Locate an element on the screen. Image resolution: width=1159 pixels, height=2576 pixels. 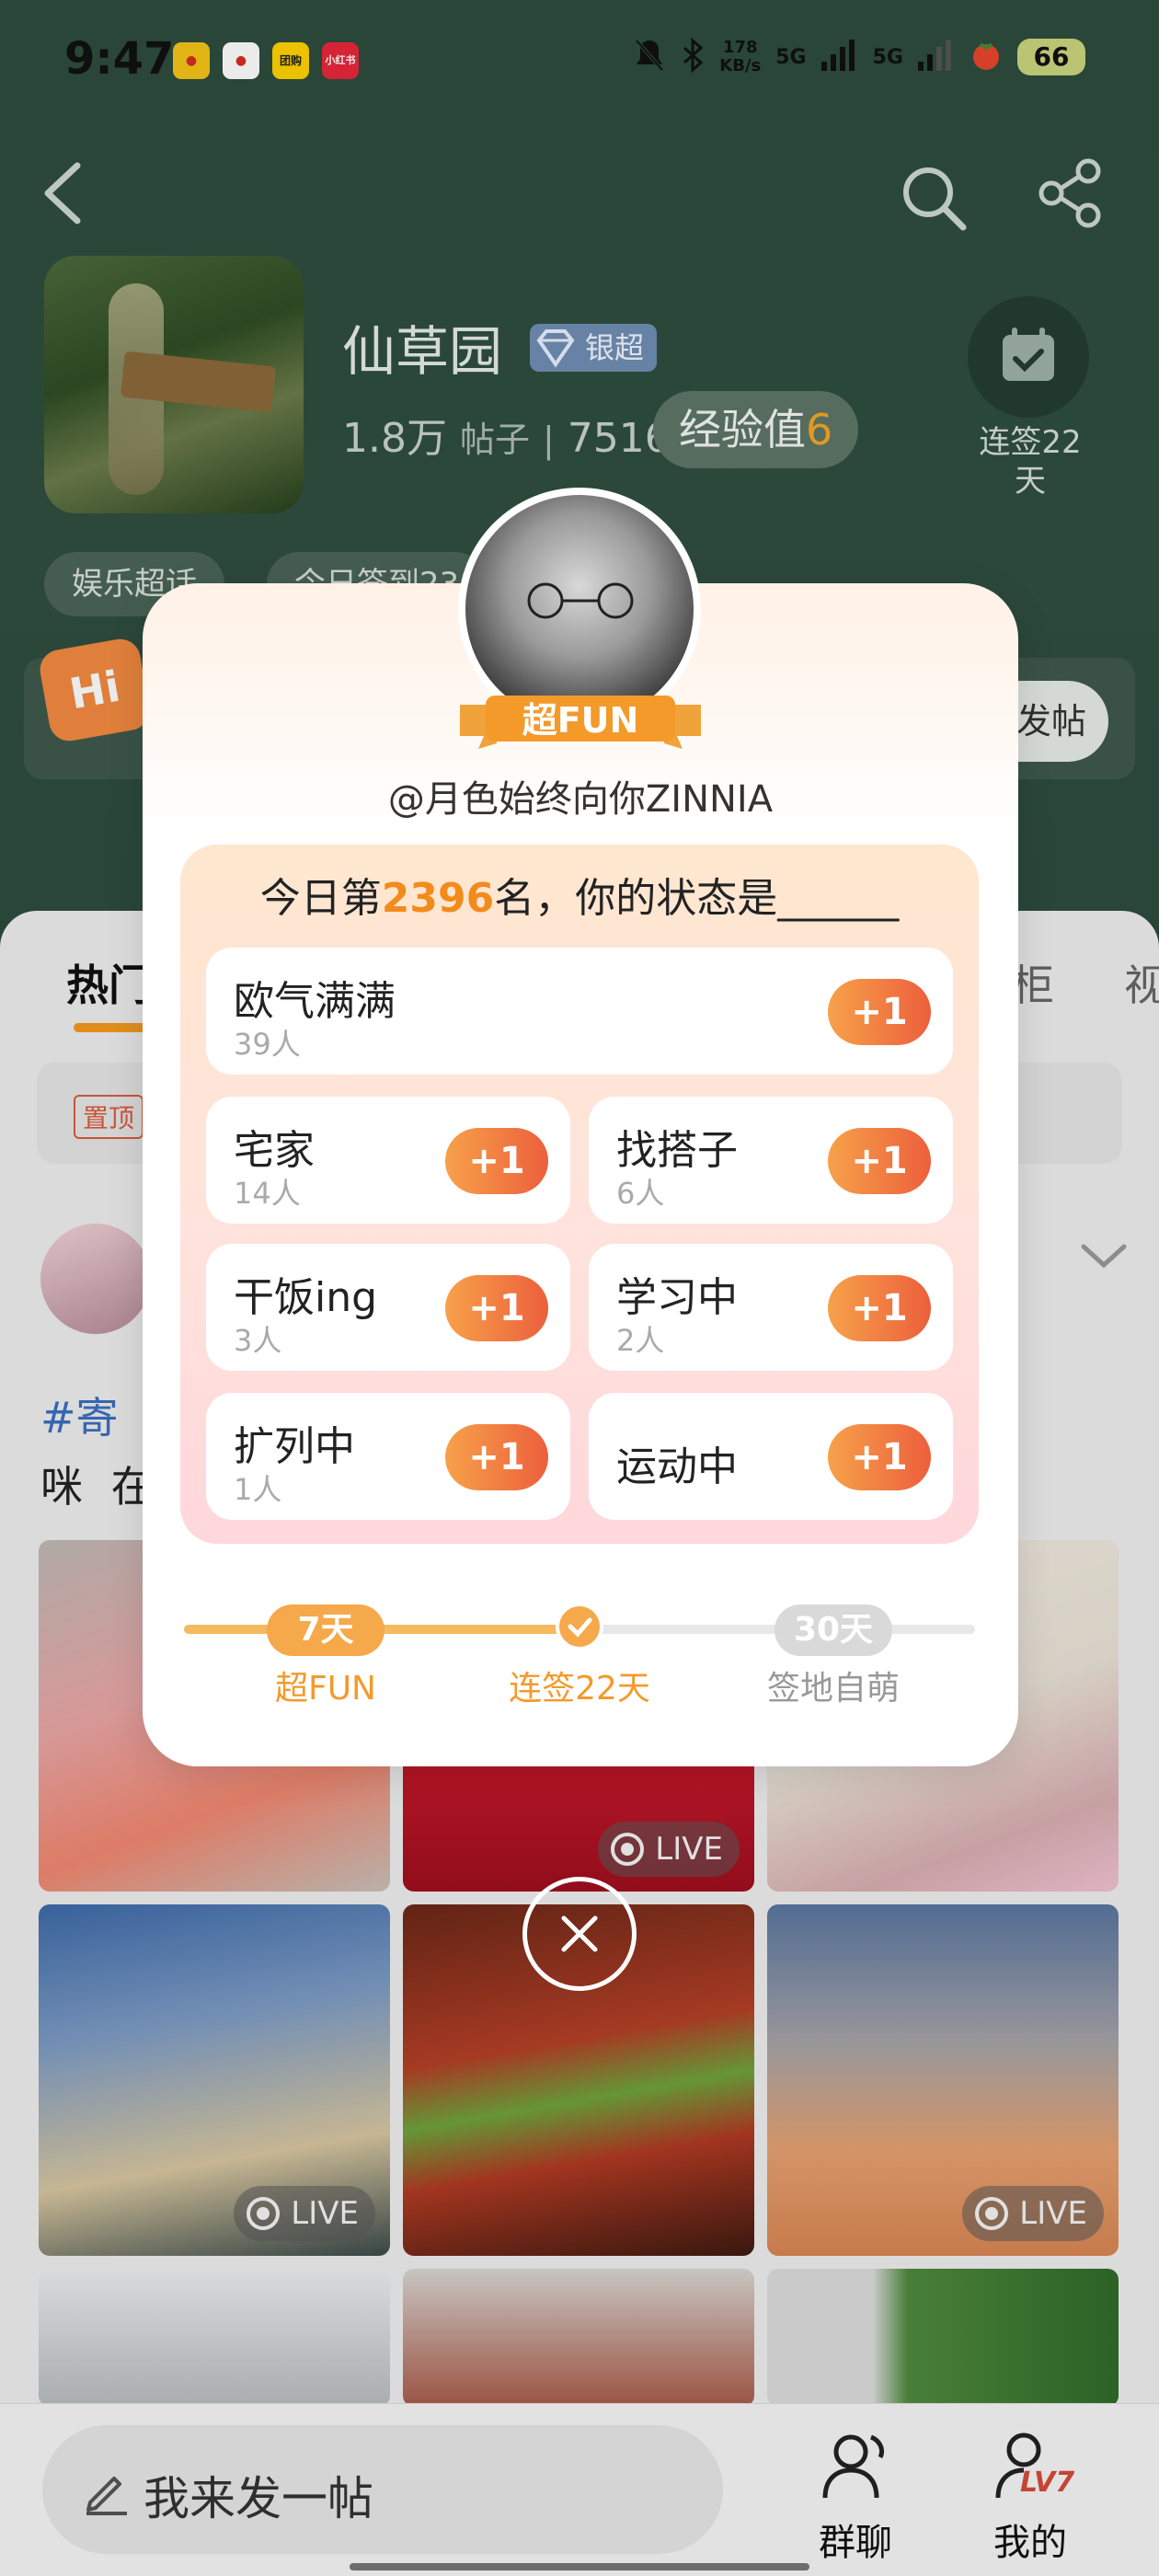
option-name: 干饭ing is located at coordinates (306, 1297).